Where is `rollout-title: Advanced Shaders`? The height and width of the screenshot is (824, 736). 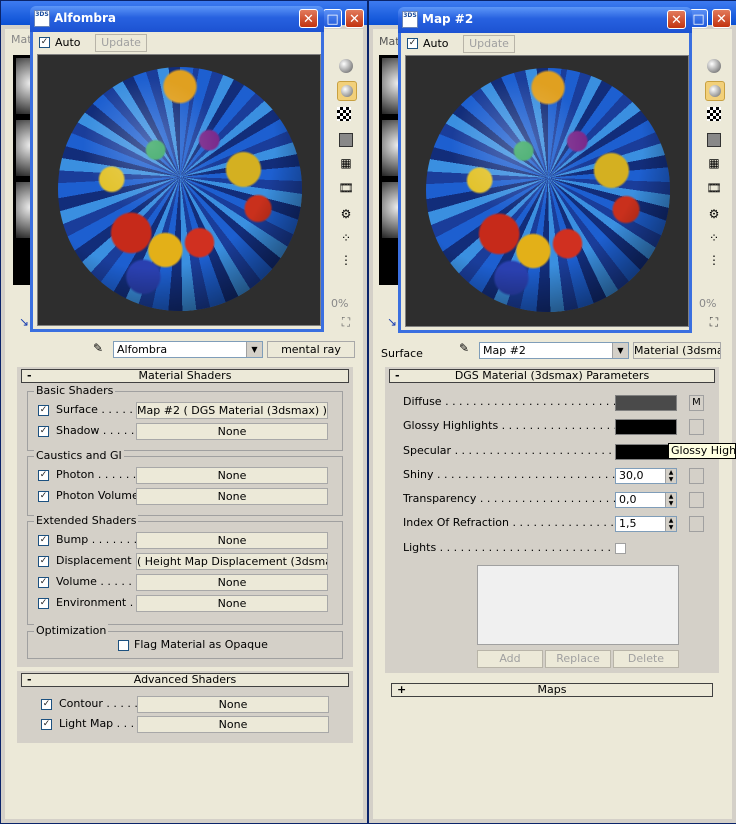 rollout-title: Advanced Shaders is located at coordinates (185, 679).